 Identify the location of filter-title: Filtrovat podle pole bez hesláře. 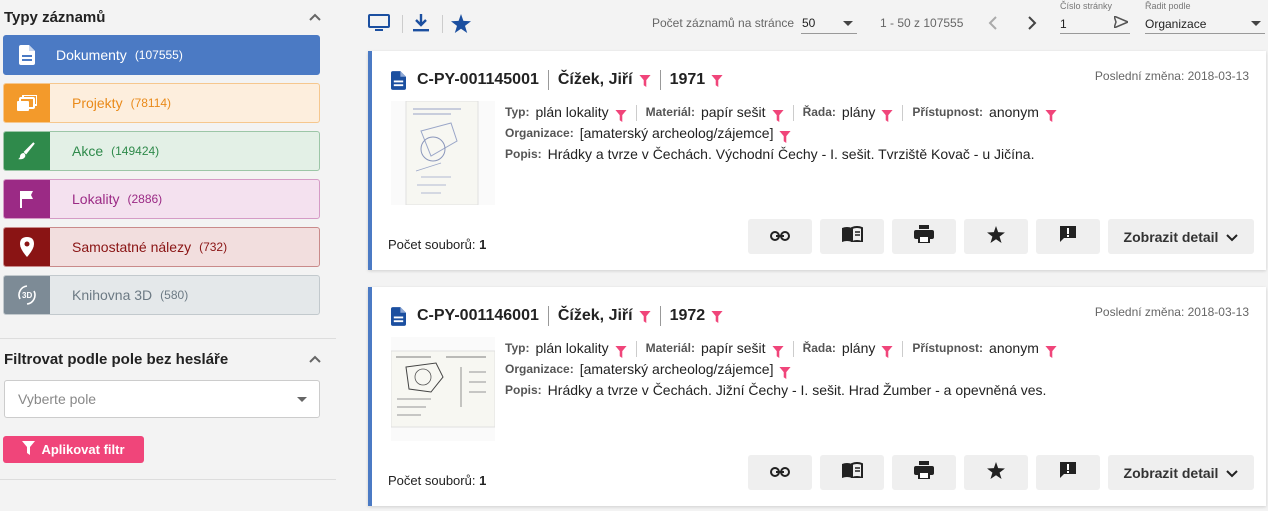
(116, 359).